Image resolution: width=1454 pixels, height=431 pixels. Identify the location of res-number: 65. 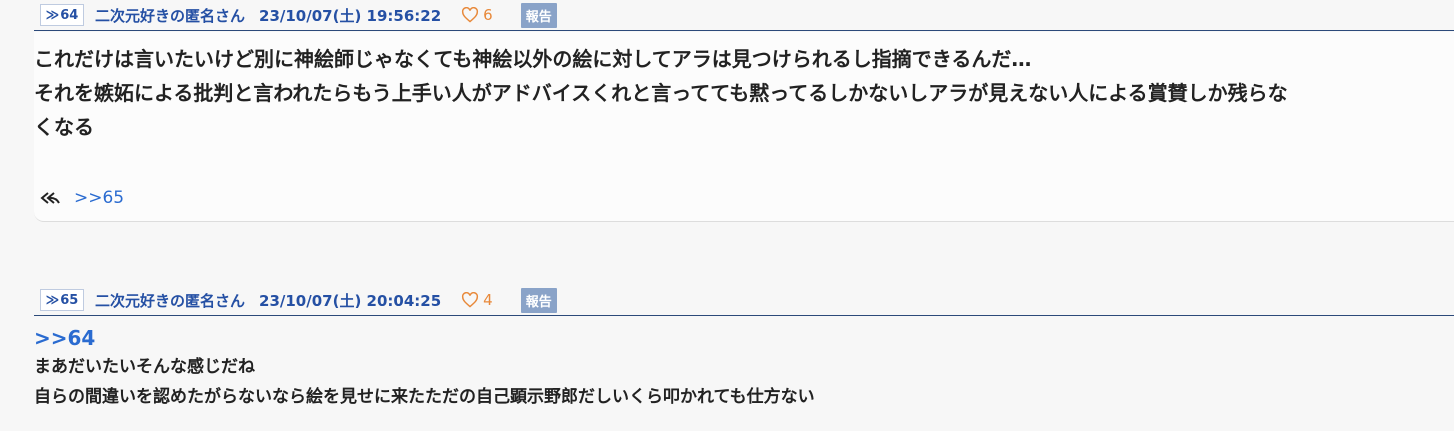
(69, 300).